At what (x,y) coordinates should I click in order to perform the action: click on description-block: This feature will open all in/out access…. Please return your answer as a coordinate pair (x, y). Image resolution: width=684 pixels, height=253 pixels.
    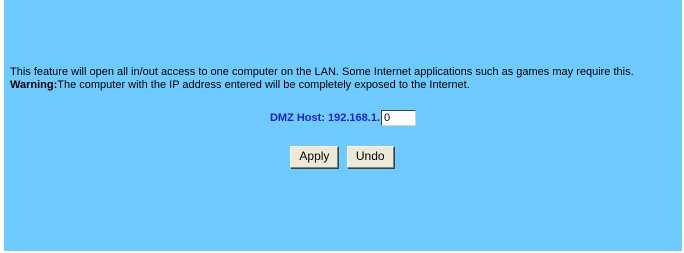
    Looking at the image, I should click on (345, 79).